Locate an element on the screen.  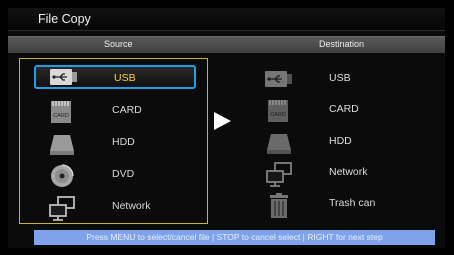
source-column-header: Source is located at coordinates (118, 44).